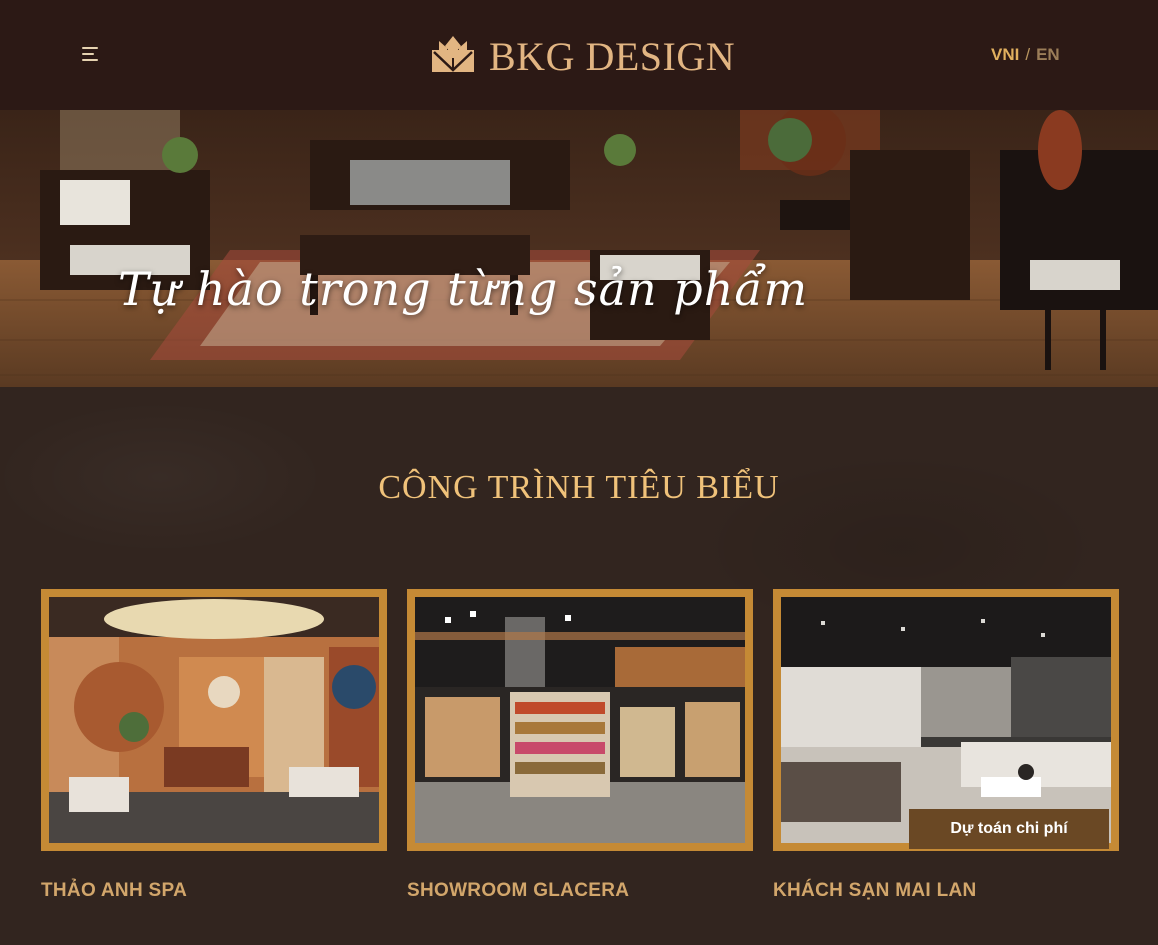 The image size is (1158, 945). Describe the element at coordinates (463, 289) in the screenshot. I see `hero-tagline: Tự hào trong từng sản phẩm` at that location.